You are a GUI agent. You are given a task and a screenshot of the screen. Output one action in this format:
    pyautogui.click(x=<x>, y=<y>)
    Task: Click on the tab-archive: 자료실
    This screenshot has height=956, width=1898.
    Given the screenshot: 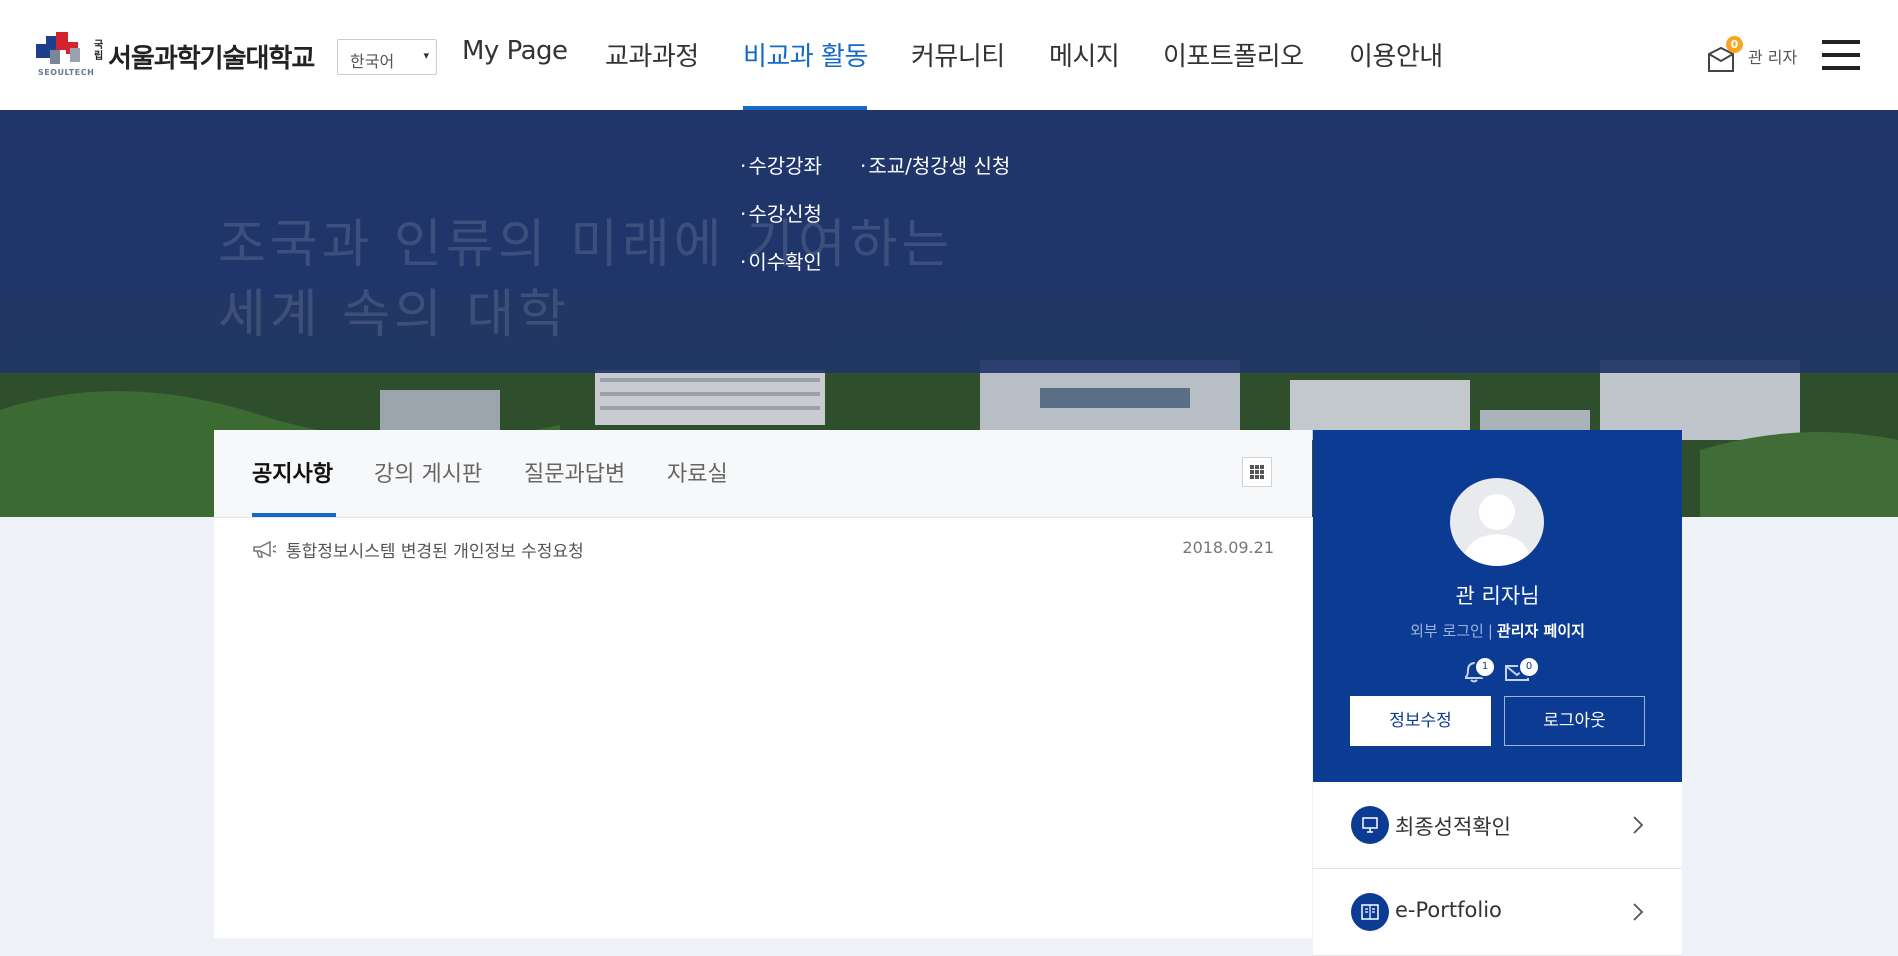 What is the action you would take?
    pyautogui.click(x=697, y=472)
    